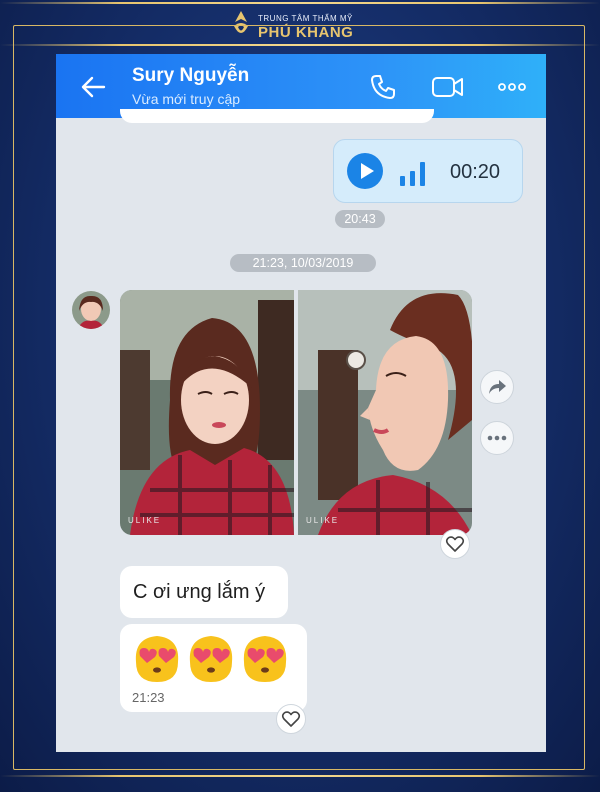  I want to click on phone-icon, so click(383, 87).